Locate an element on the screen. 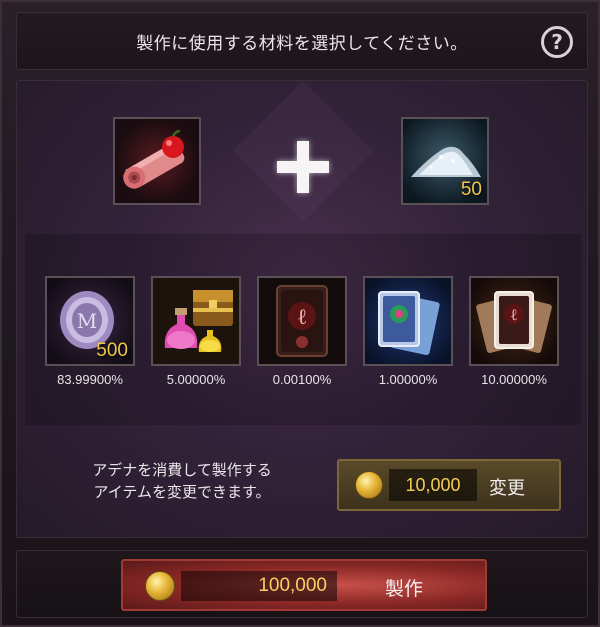 This screenshot has width=600, height=627. material-slot-scroll is located at coordinates (157, 161).